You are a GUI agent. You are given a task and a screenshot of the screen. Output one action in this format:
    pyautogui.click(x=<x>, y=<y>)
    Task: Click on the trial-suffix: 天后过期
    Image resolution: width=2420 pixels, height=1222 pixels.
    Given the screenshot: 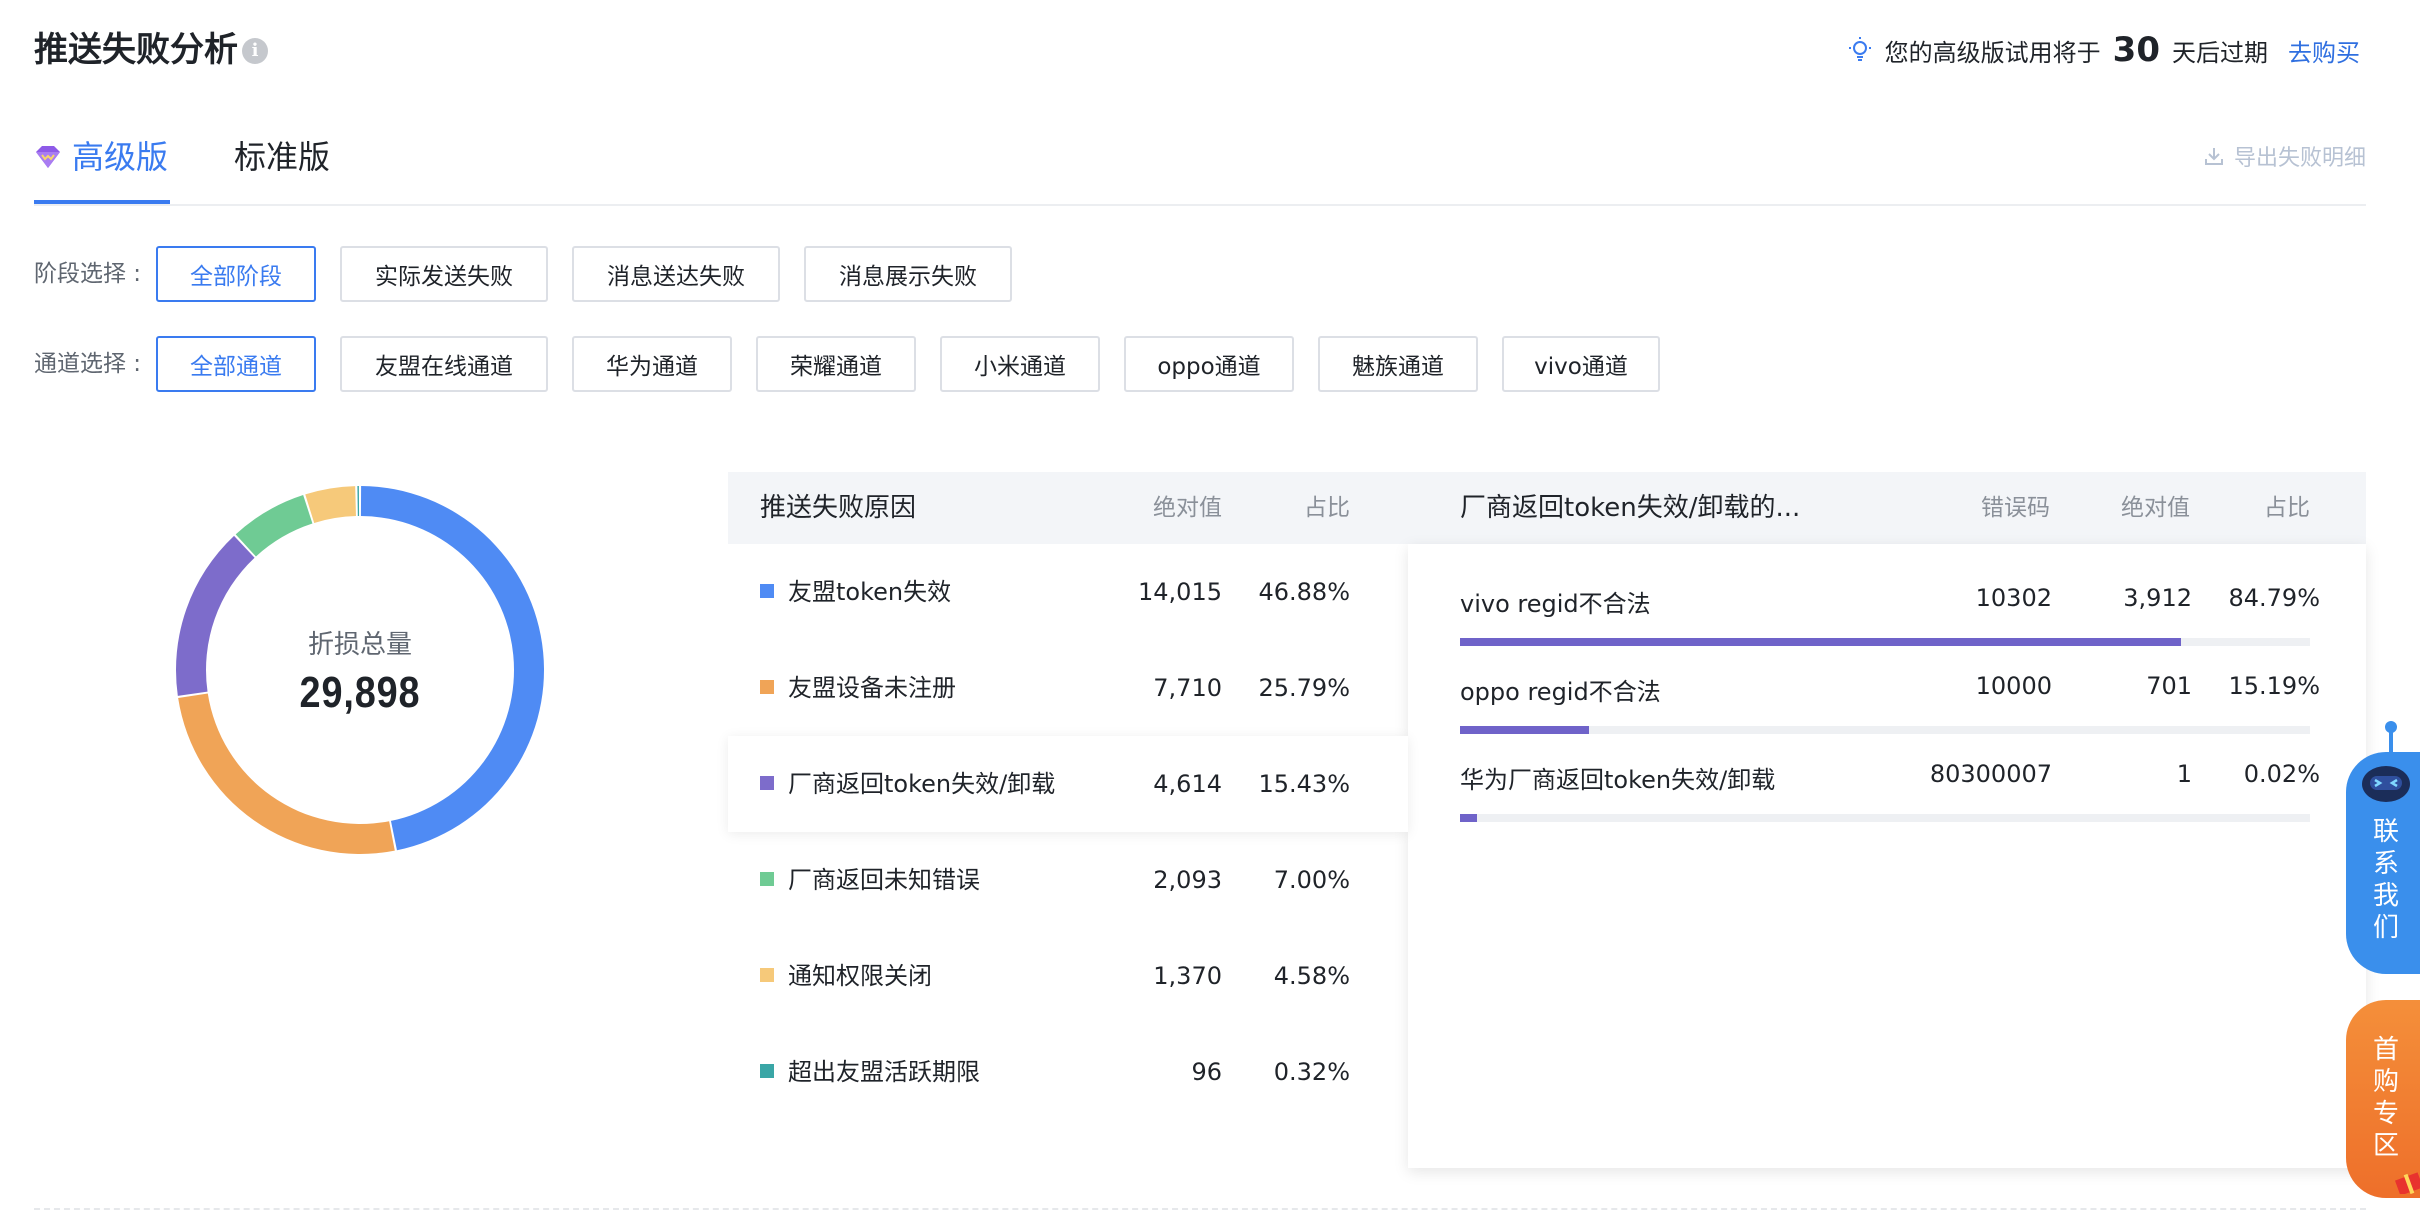 What is the action you would take?
    pyautogui.click(x=2220, y=52)
    